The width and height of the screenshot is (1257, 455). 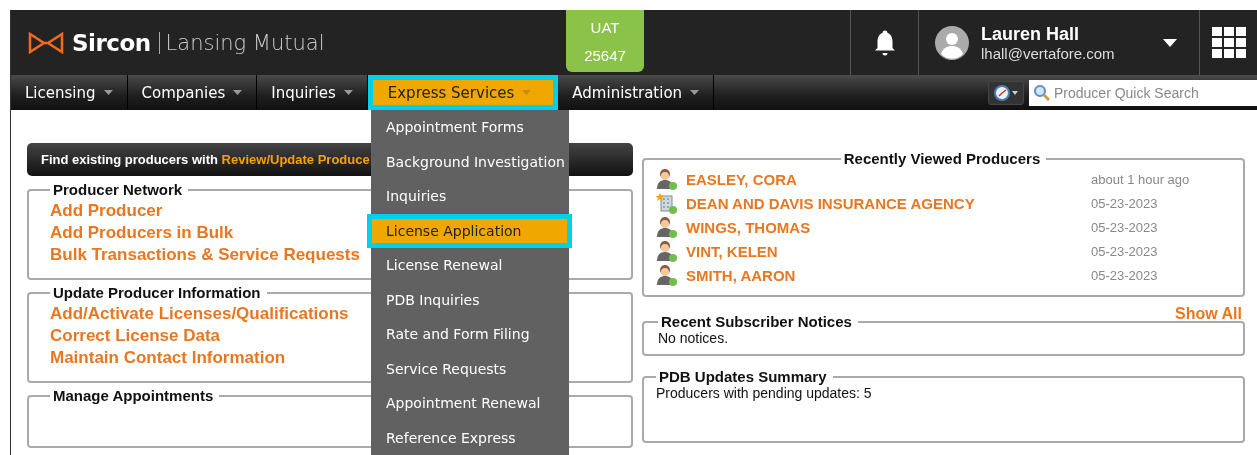 What do you see at coordinates (469, 230) in the screenshot?
I see `menu-item: License Application` at bounding box center [469, 230].